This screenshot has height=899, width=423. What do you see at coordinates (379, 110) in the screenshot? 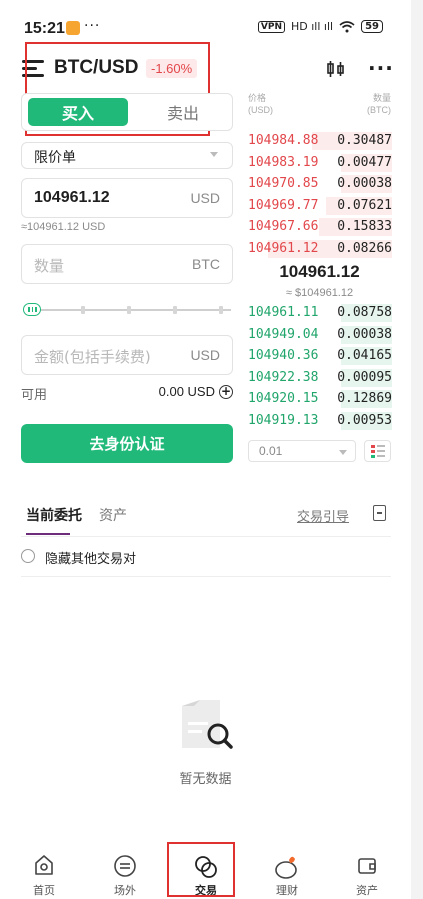
I see `qty-column-unit: (BTC)` at bounding box center [379, 110].